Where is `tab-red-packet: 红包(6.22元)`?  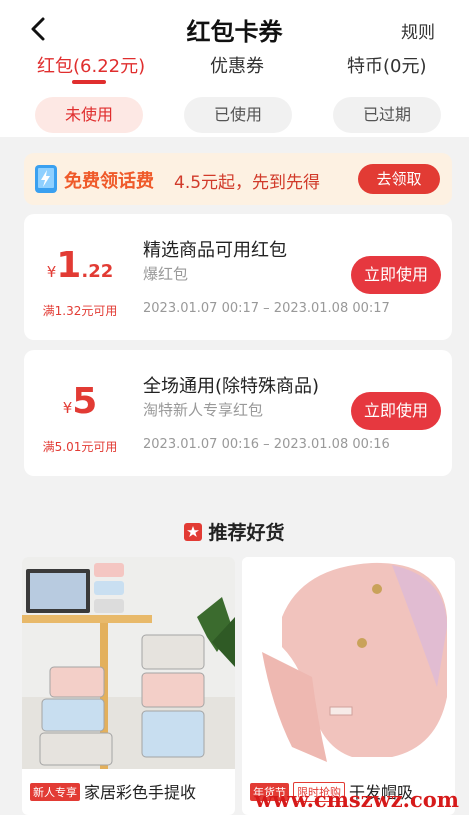 tab-red-packet: 红包(6.22元) is located at coordinates (91, 65).